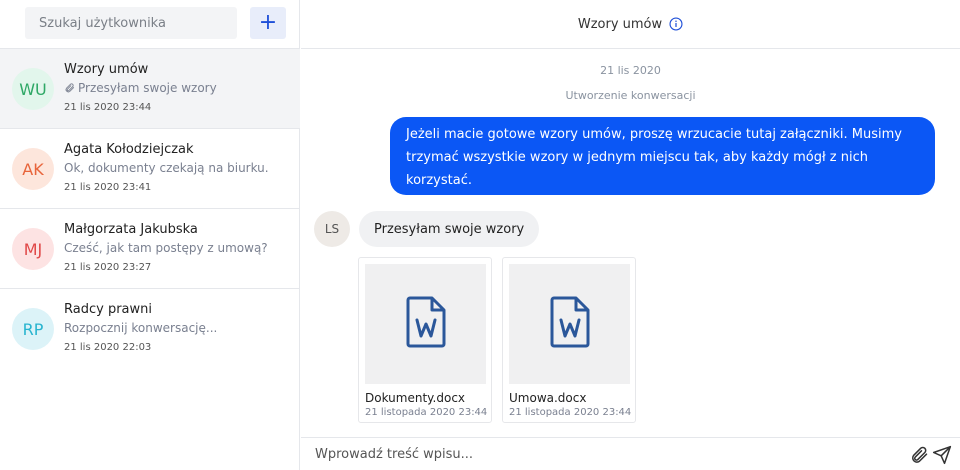 The height and width of the screenshot is (470, 960). I want to click on user-search-input, so click(131, 23).